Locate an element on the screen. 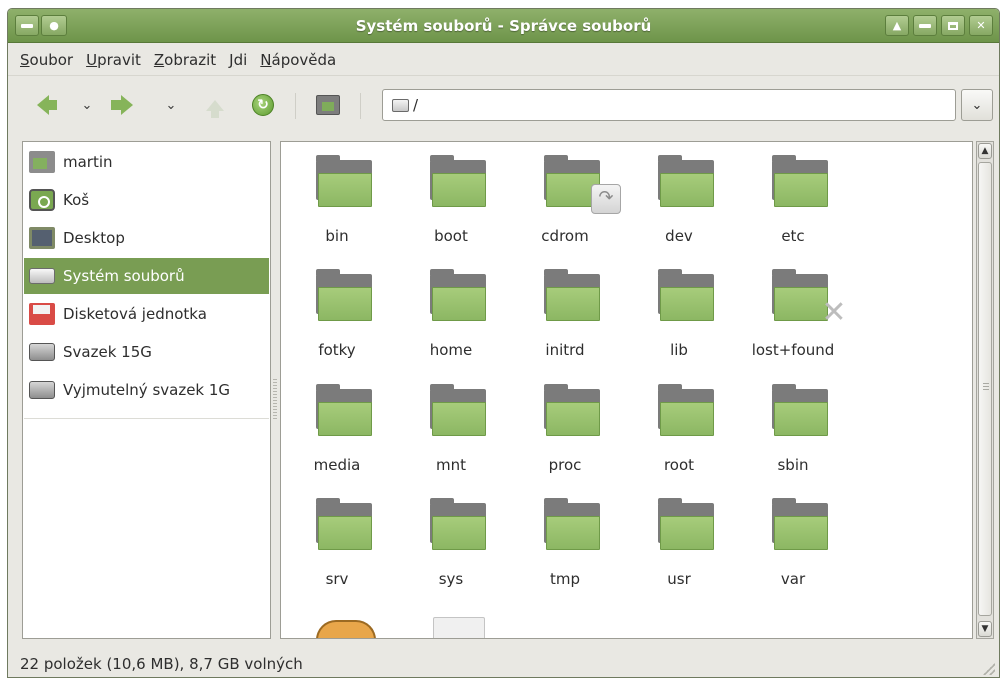  menu-soubor: Soubor is located at coordinates (46, 60).